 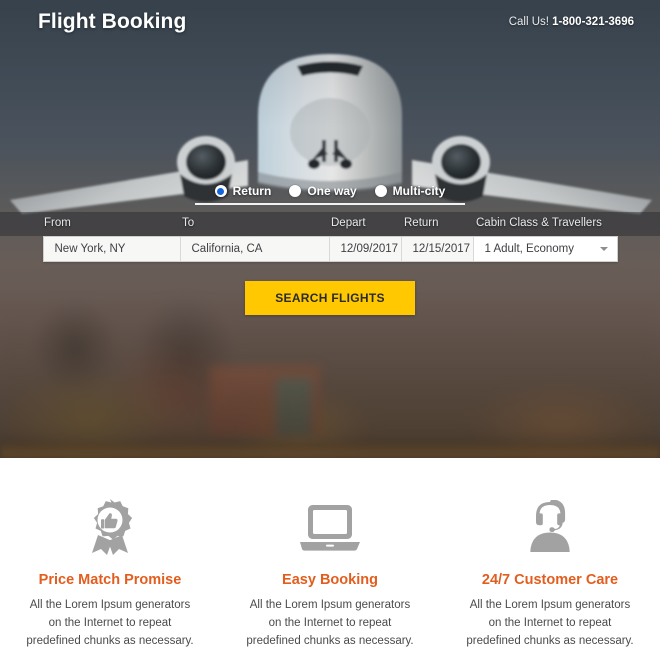 I want to click on phone-number: 1-800-321-3696, so click(x=593, y=22).